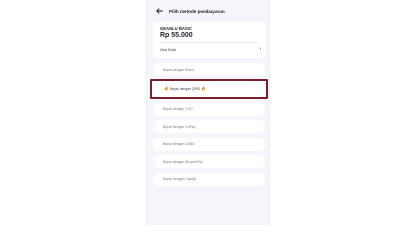  Describe the element at coordinates (209, 179) in the screenshot. I see `payment-option-linkaja: Bayar dengan LinkAja` at that location.